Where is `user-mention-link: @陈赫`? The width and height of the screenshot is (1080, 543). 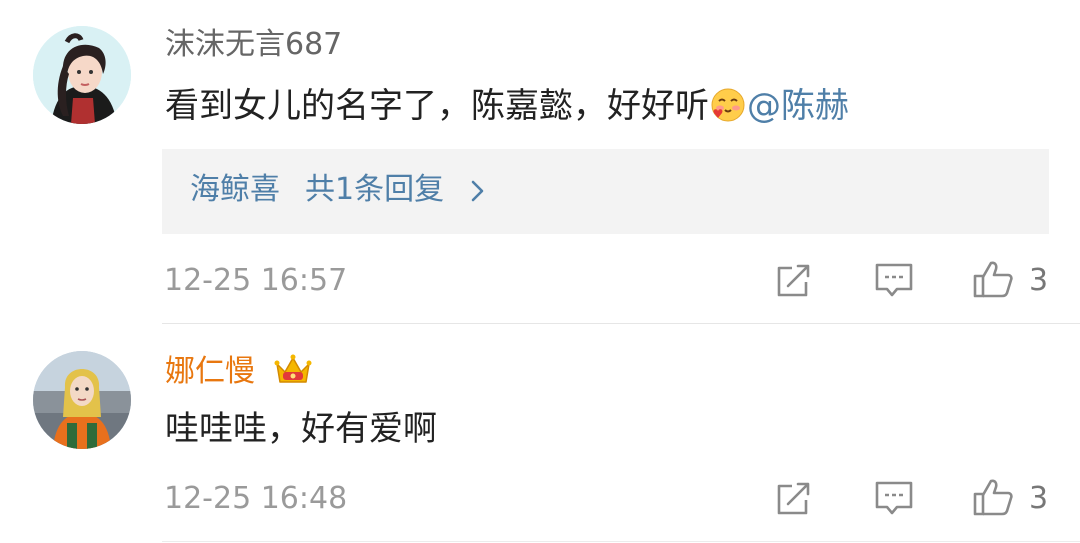
user-mention-link: @陈赫 is located at coordinates (798, 106).